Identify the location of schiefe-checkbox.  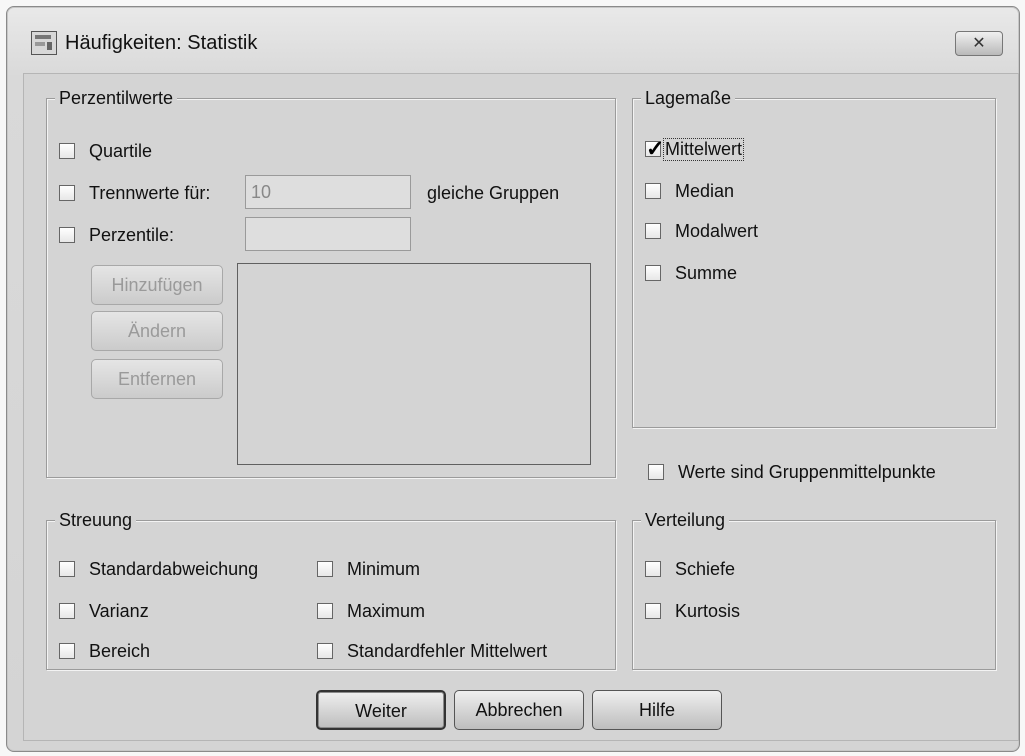
(653, 569).